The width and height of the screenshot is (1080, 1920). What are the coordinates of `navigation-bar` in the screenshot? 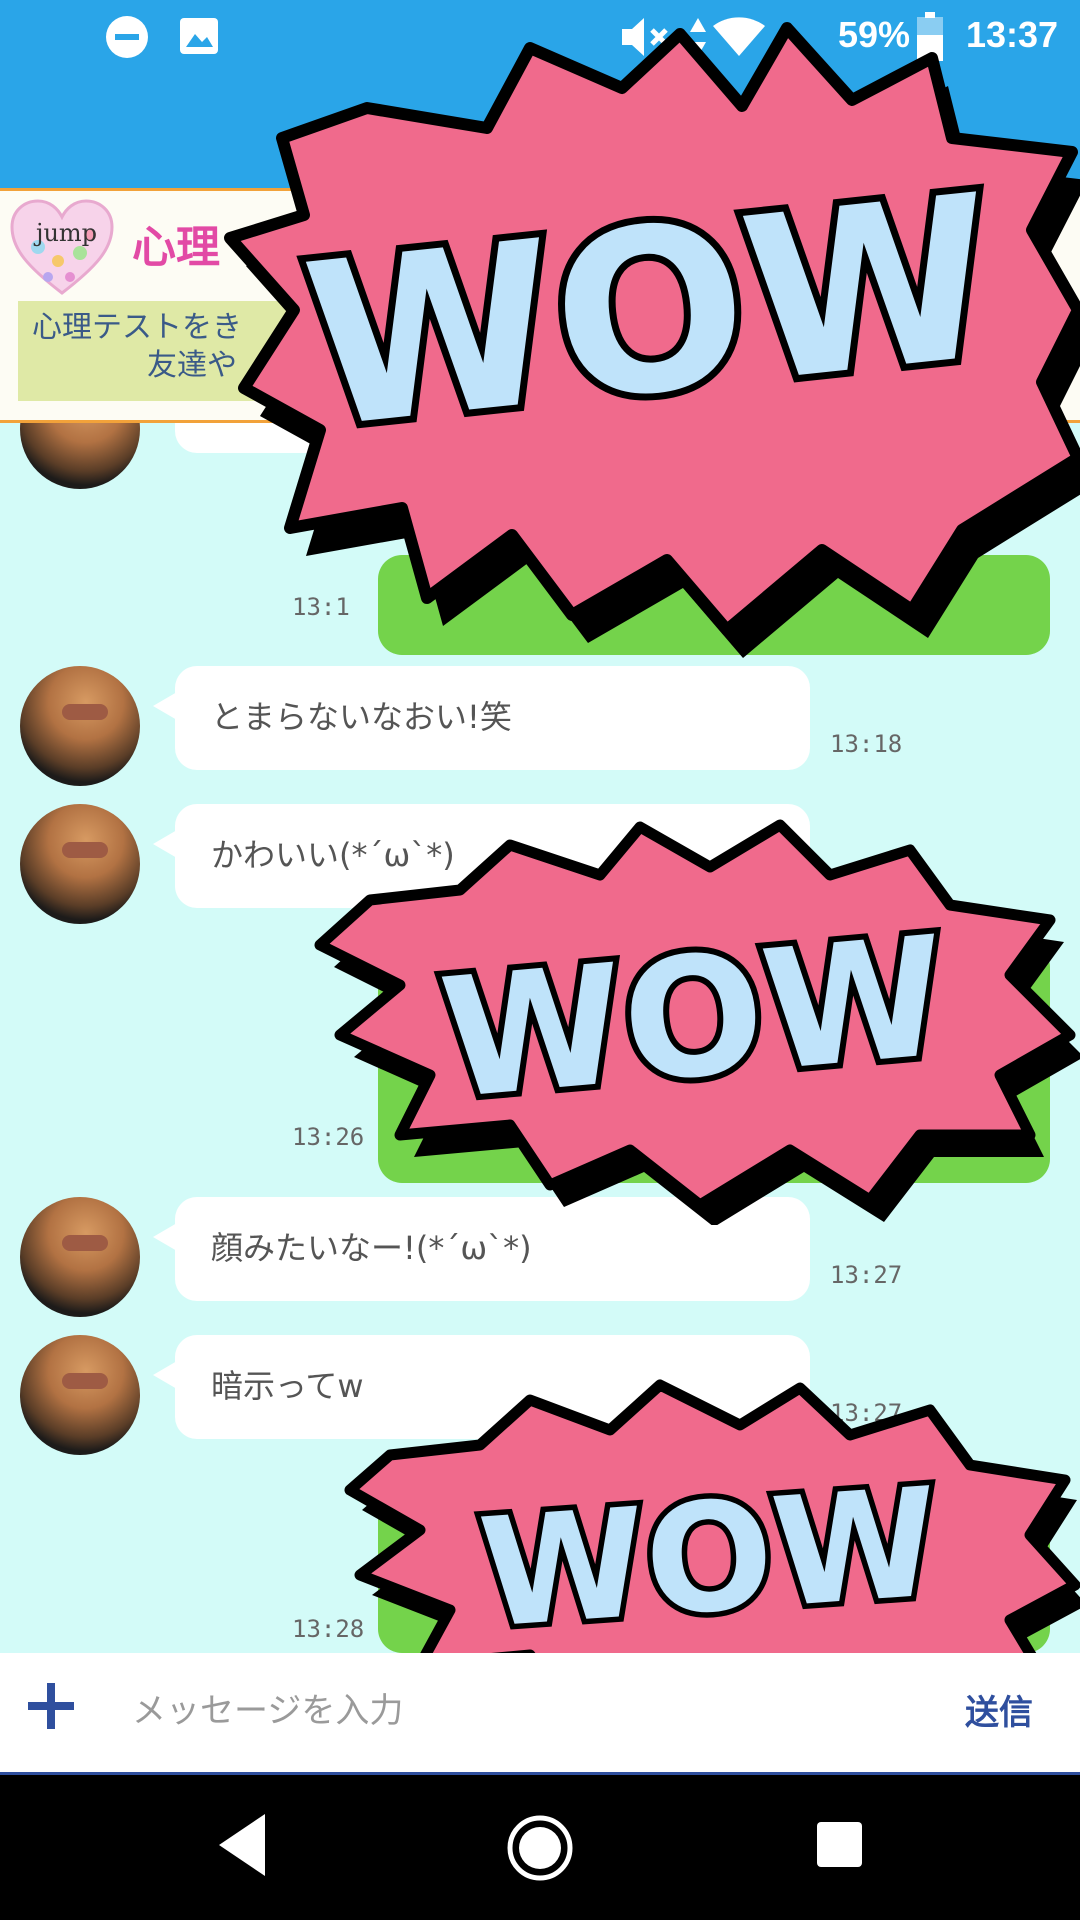 It's located at (540, 1847).